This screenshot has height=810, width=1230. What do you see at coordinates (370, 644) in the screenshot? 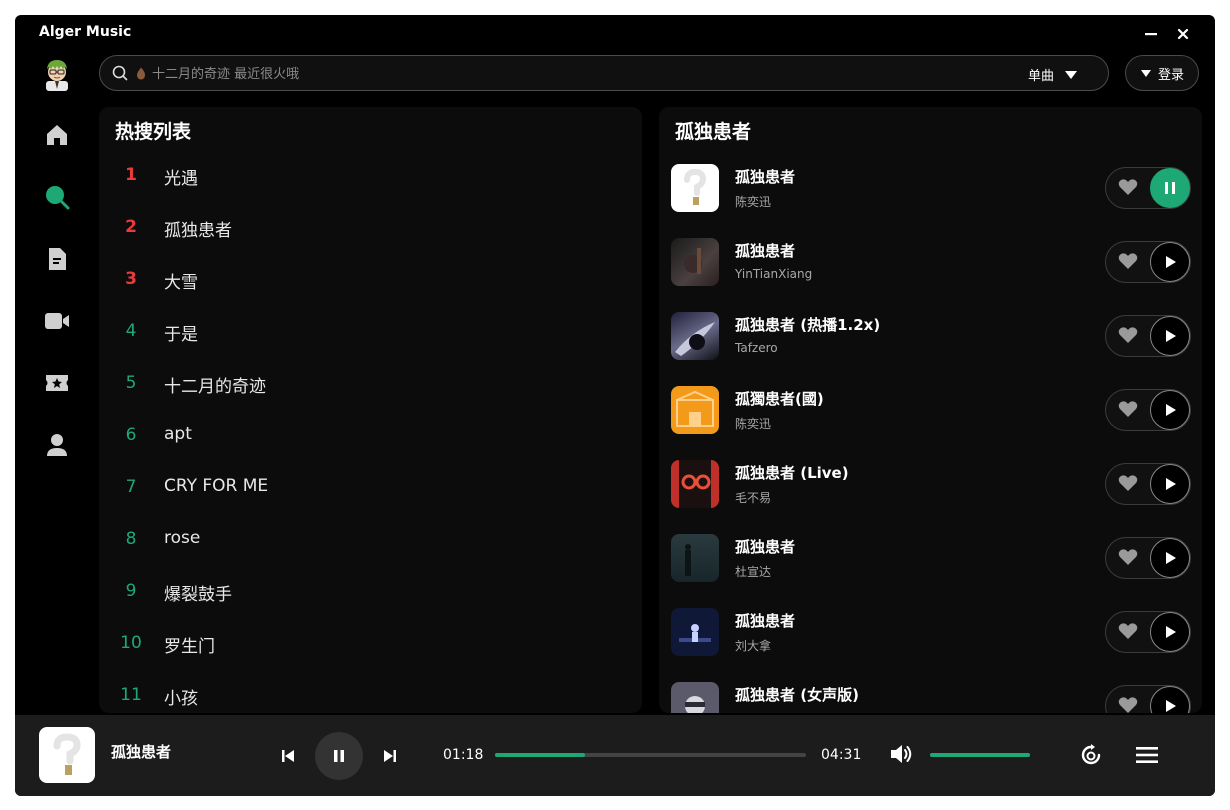
I see `hot-item: 10 罗生门` at bounding box center [370, 644].